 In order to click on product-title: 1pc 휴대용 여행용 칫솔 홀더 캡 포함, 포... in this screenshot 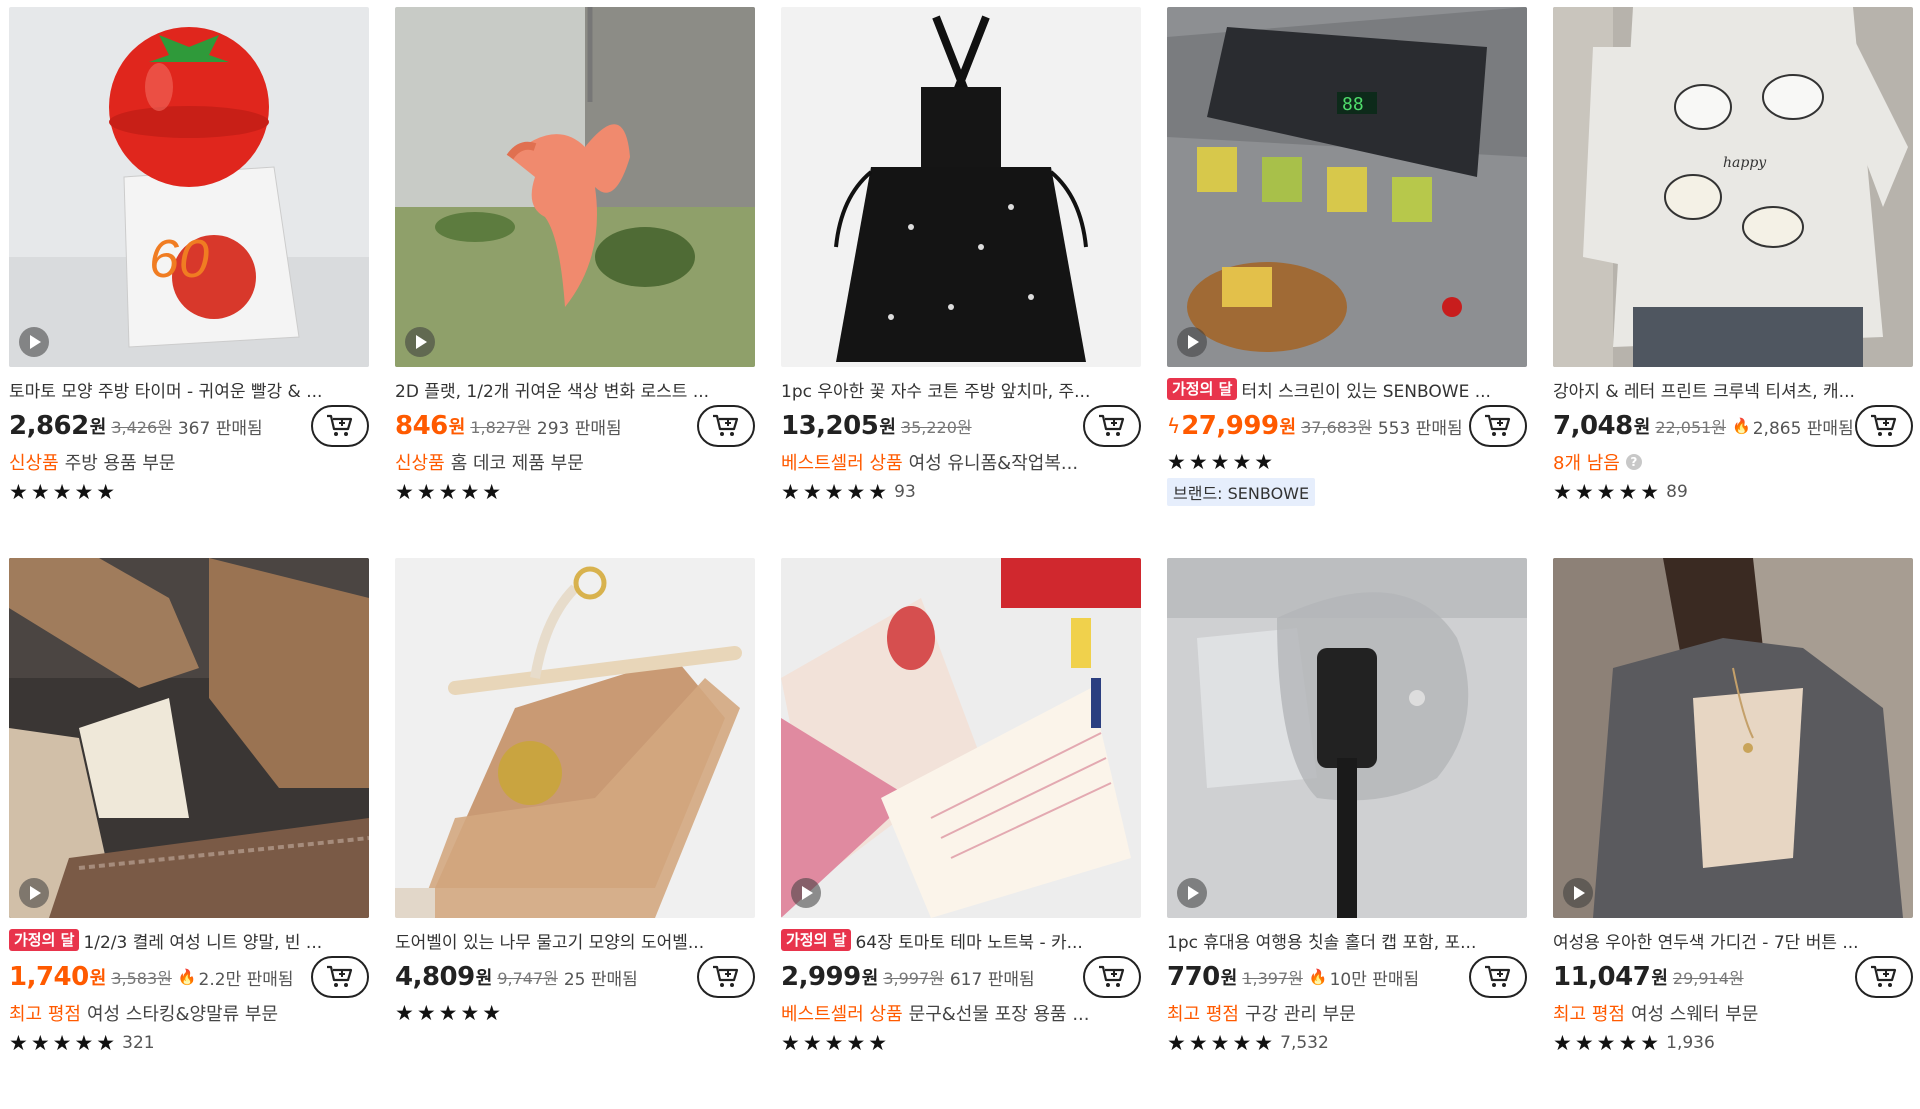, I will do `click(1347, 940)`.